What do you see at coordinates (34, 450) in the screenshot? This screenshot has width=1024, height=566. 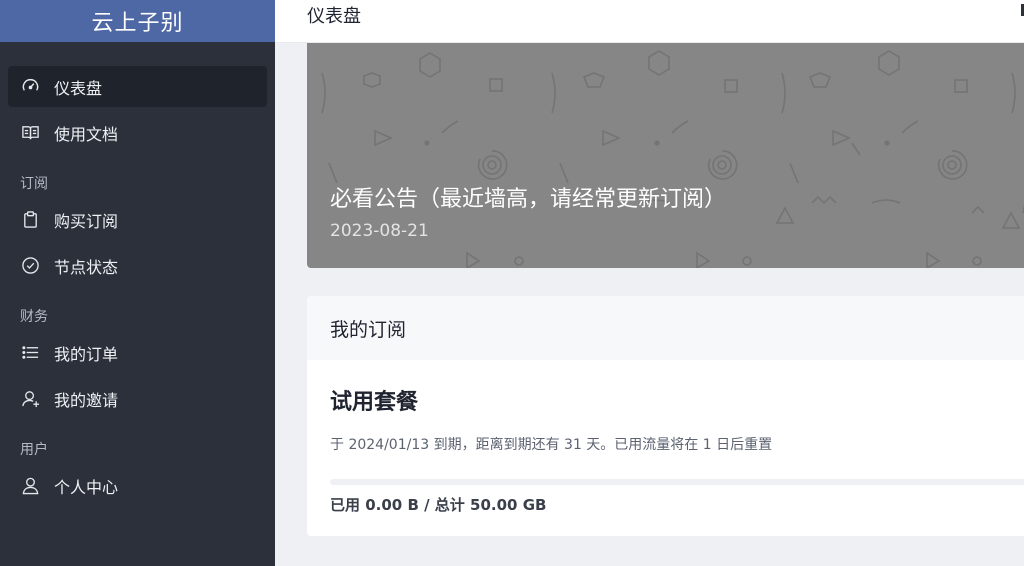 I see `section-title-user: 用户` at bounding box center [34, 450].